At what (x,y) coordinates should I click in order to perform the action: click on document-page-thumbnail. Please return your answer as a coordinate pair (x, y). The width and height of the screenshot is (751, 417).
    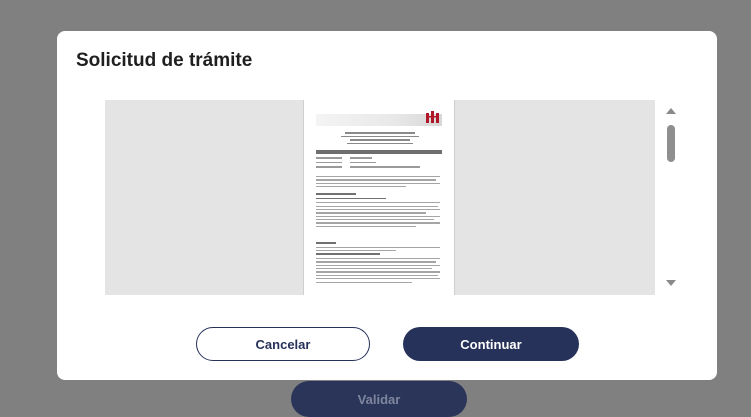
    Looking at the image, I should click on (379, 197).